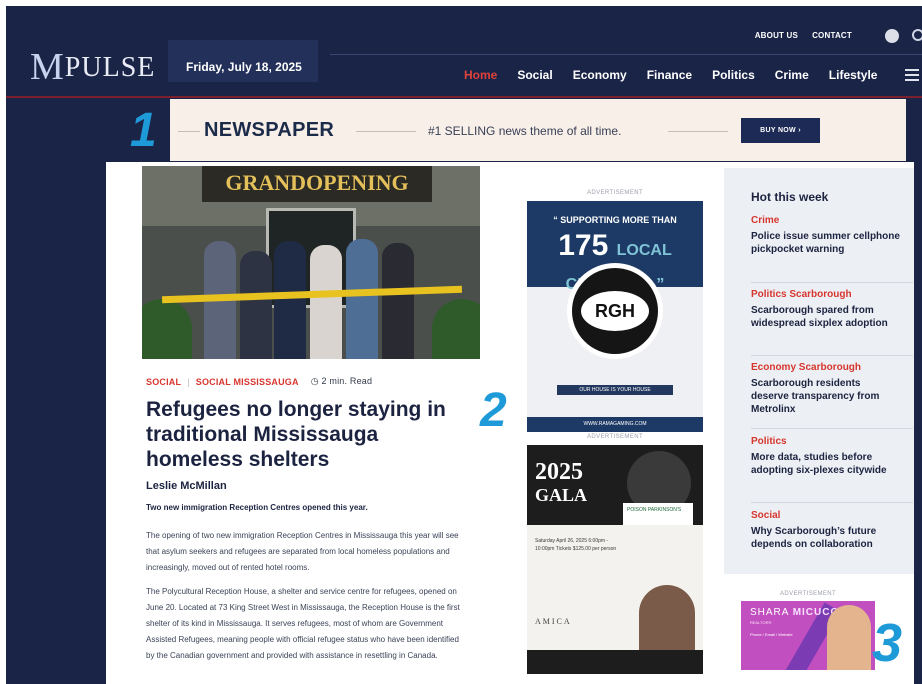  Describe the element at coordinates (47, 67) in the screenshot. I see `logo-mark: M` at that location.